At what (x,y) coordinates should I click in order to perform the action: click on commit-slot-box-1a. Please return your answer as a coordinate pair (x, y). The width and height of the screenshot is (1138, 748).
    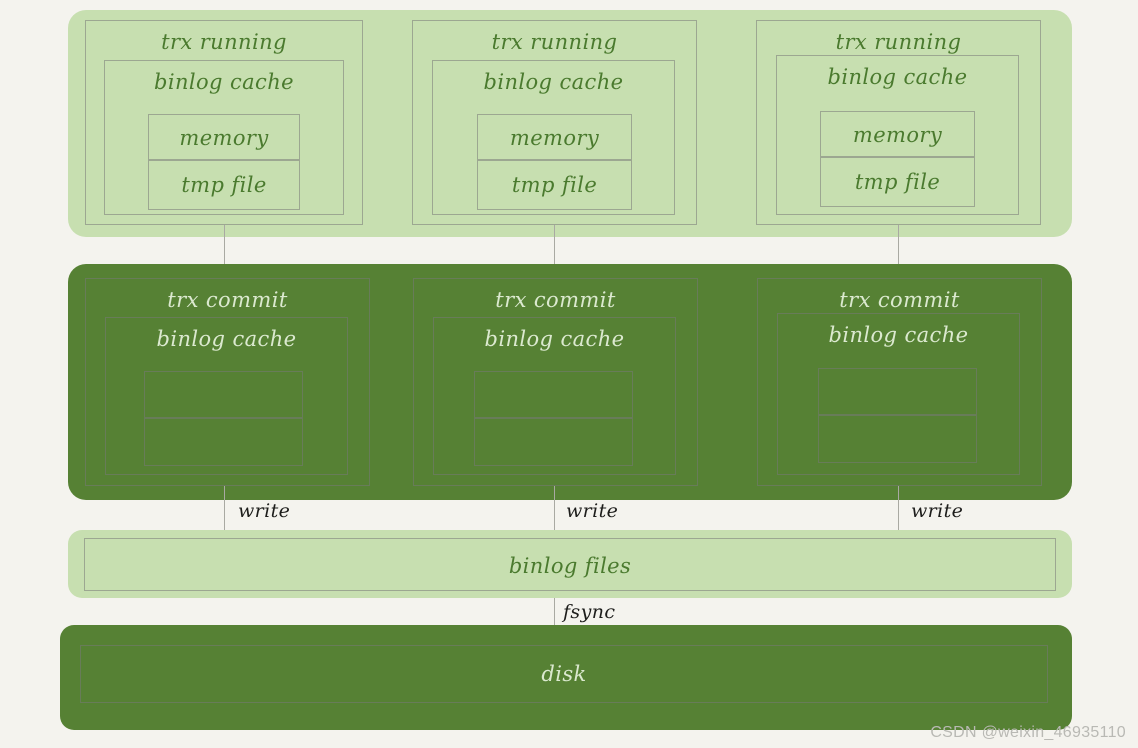
    Looking at the image, I should click on (223, 394).